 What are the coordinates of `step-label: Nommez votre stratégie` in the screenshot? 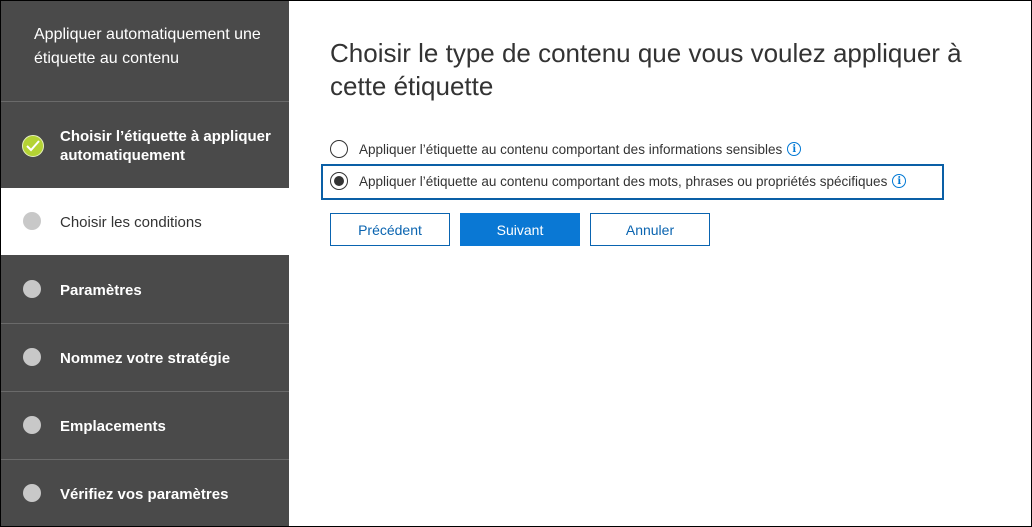 It's located at (145, 358).